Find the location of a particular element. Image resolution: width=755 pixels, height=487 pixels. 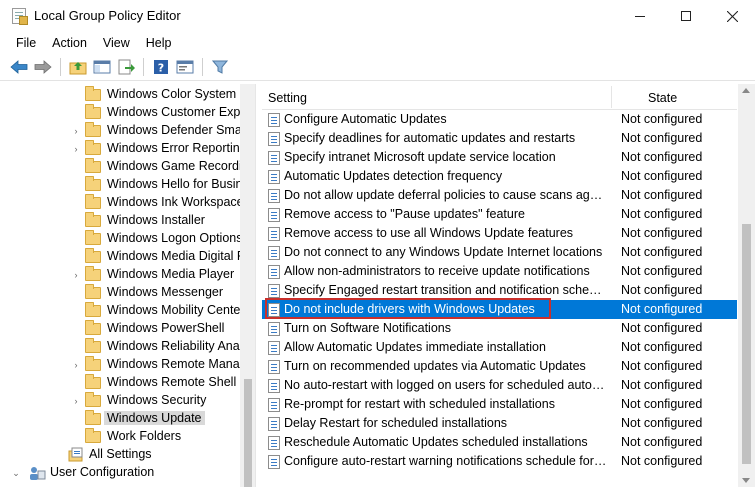

tree-item: Windows PowerShell is located at coordinates (124, 329).